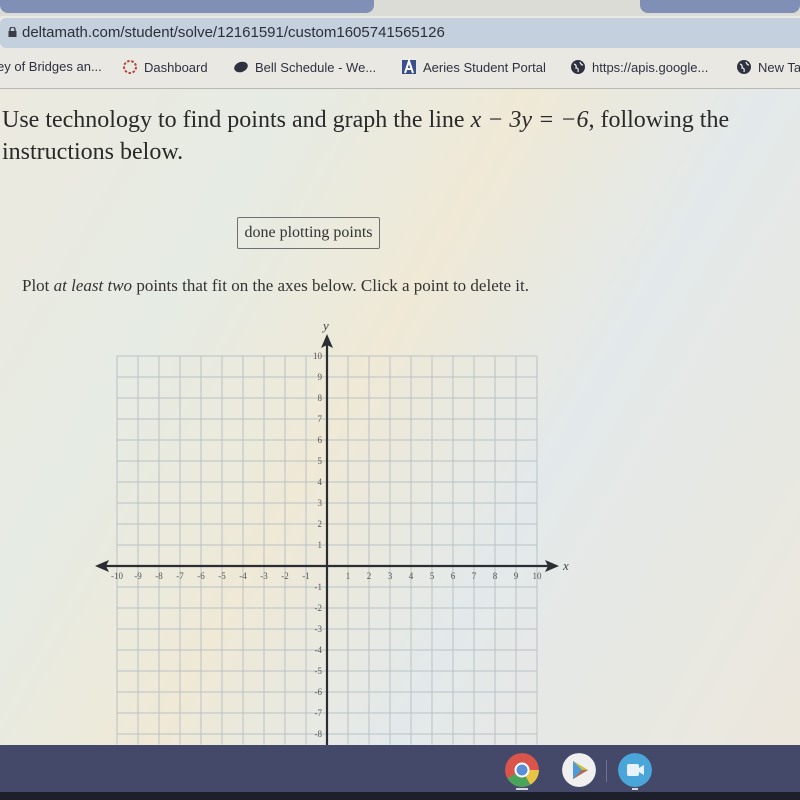  Describe the element at coordinates (320, 482) in the screenshot. I see `y-tick-label: 4` at that location.